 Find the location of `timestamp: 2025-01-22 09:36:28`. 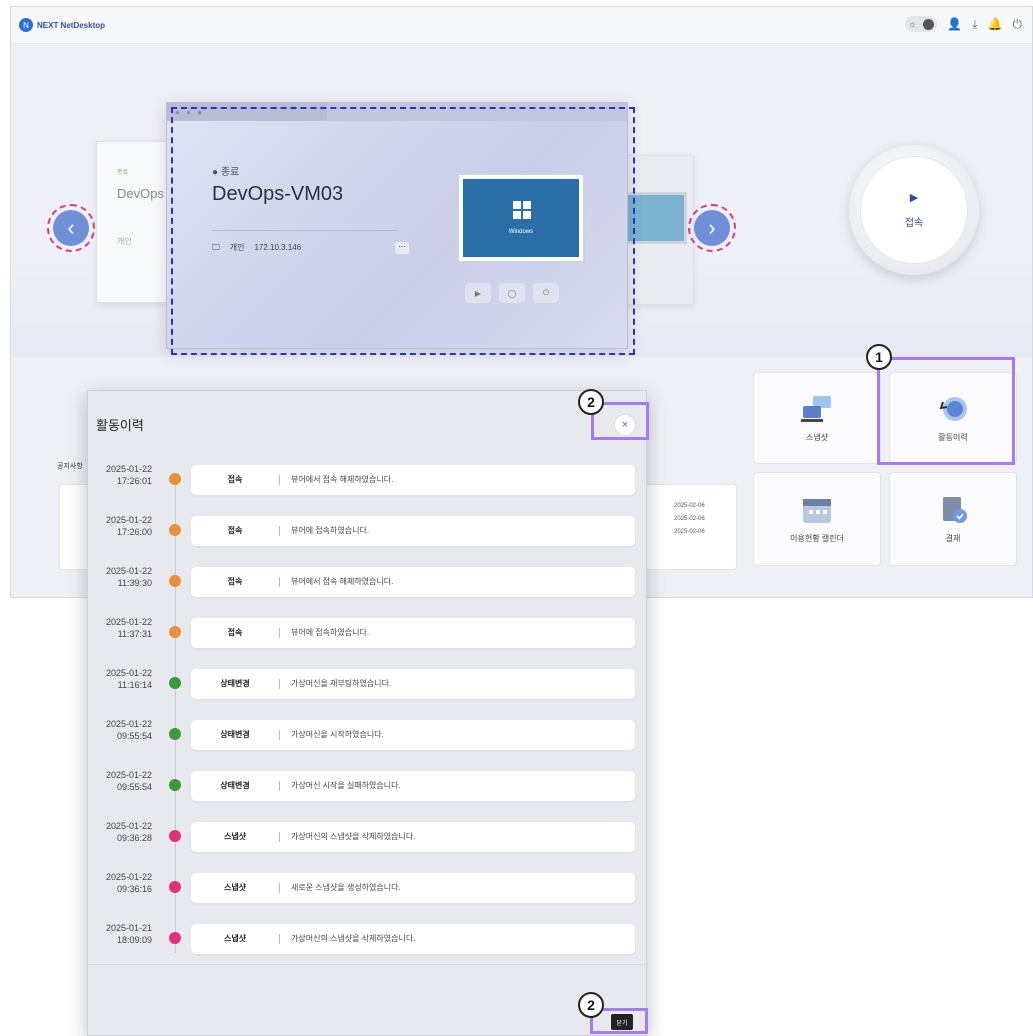

timestamp: 2025-01-22 09:36:28 is located at coordinates (123, 832).